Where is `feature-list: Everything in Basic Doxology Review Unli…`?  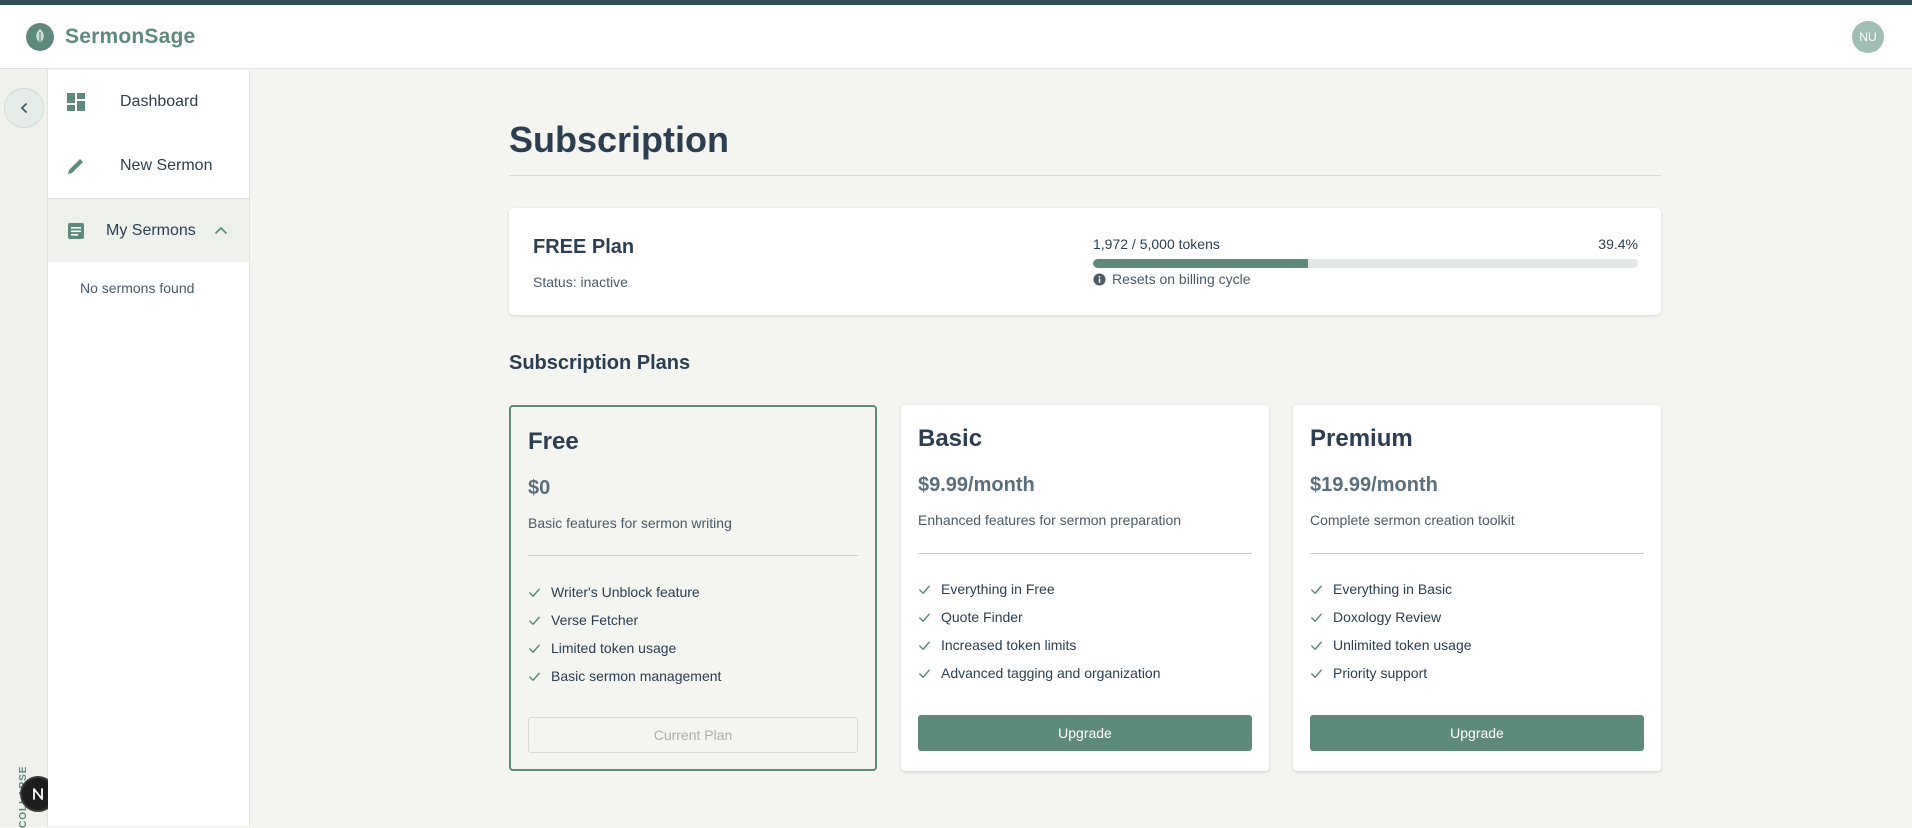 feature-list: Everything in Basic Doxology Review Unli… is located at coordinates (1391, 631).